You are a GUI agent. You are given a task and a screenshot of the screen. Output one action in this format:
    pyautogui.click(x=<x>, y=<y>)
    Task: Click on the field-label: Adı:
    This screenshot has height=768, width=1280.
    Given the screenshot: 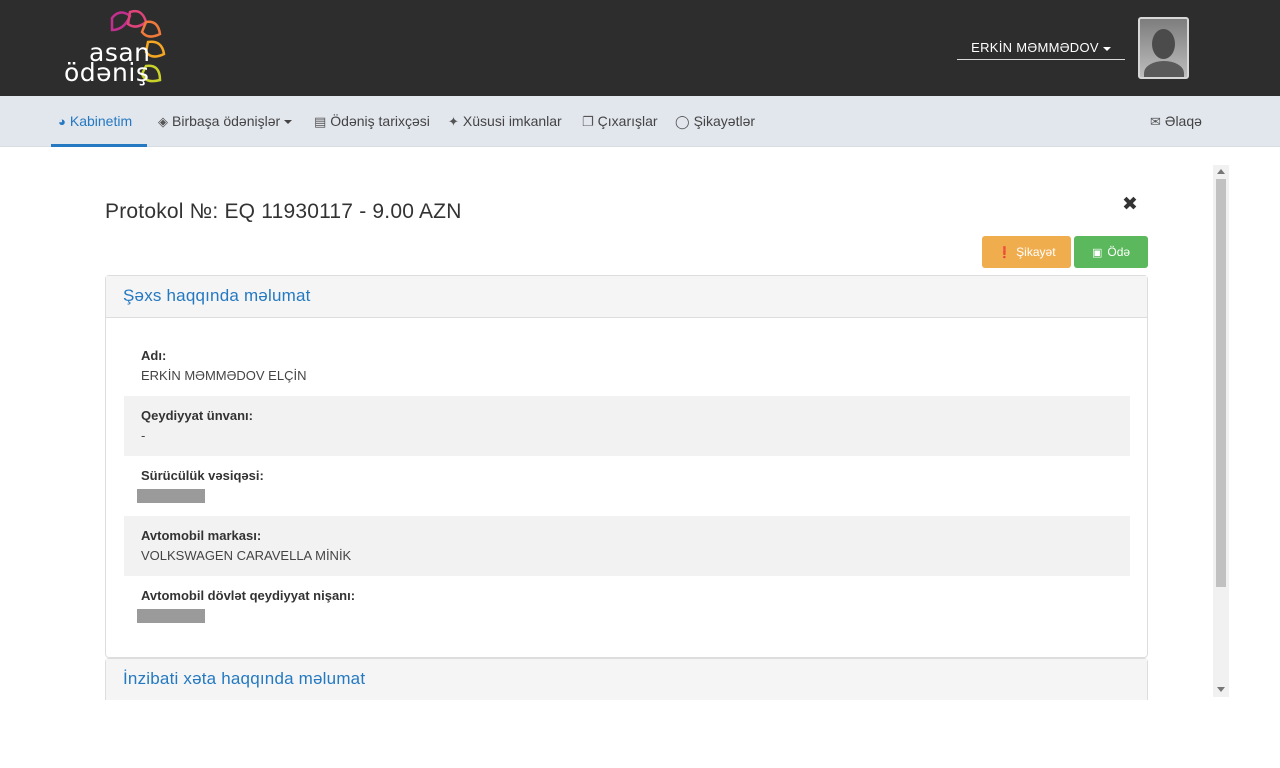 What is the action you would take?
    pyautogui.click(x=154, y=355)
    